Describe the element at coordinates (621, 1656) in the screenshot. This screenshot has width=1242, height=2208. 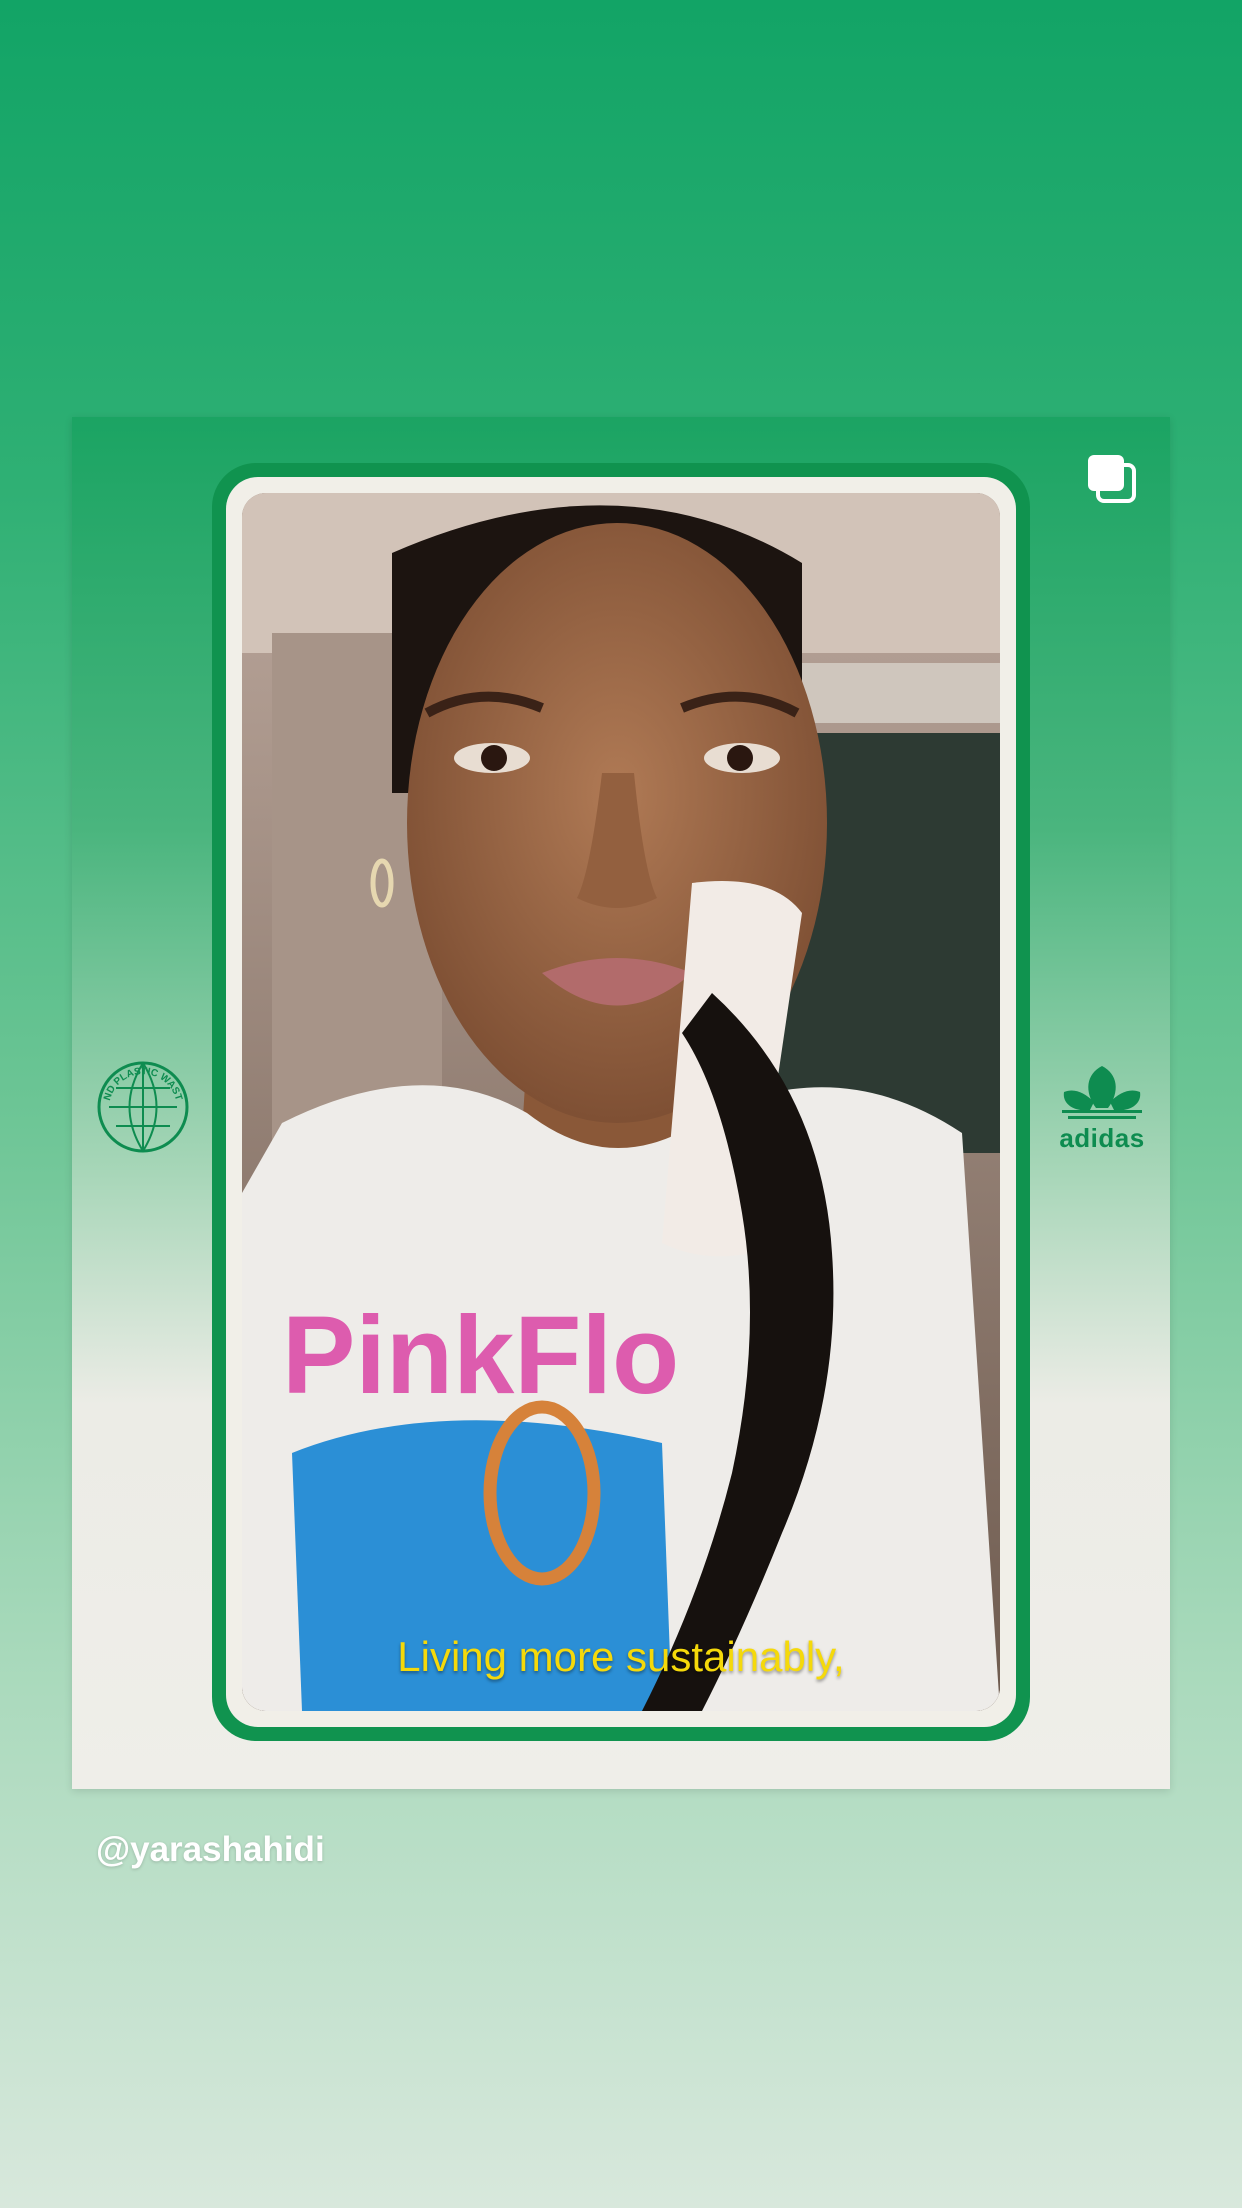
I see `video-subtitle: Living more sustainably,` at that location.